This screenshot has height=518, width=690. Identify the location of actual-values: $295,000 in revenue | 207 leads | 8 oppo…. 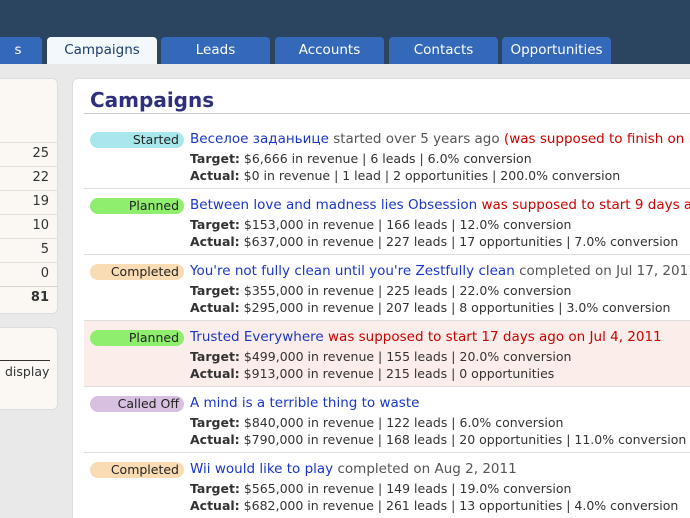
(457, 307).